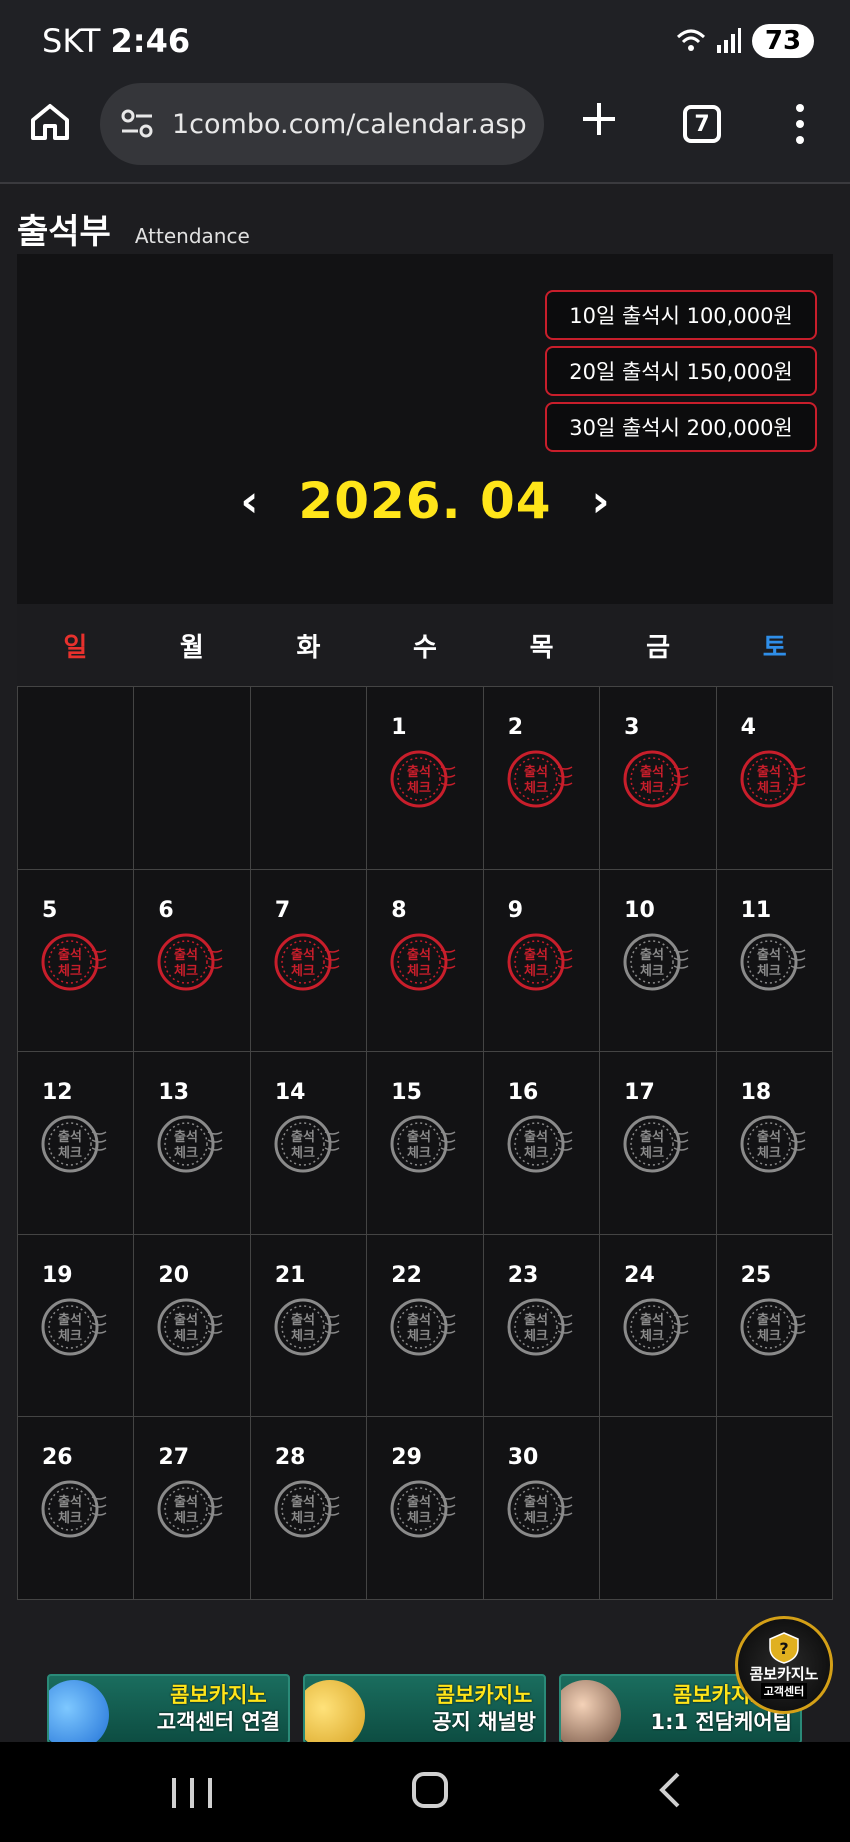  Describe the element at coordinates (349, 124) in the screenshot. I see `url-text: 1combo.com/calendar.asp` at that location.